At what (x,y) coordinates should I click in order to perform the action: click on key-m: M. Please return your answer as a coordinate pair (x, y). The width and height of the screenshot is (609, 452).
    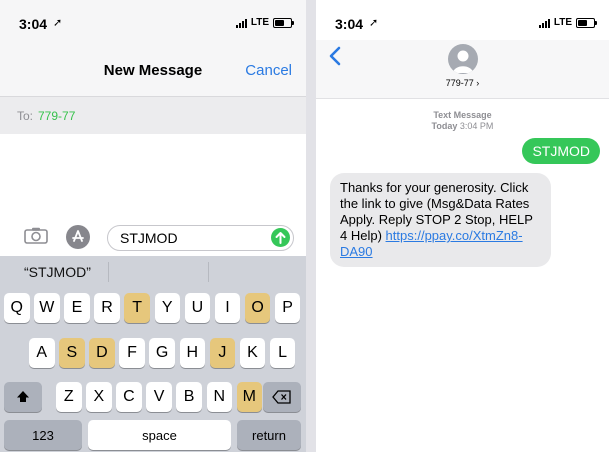
    Looking at the image, I should click on (249, 397).